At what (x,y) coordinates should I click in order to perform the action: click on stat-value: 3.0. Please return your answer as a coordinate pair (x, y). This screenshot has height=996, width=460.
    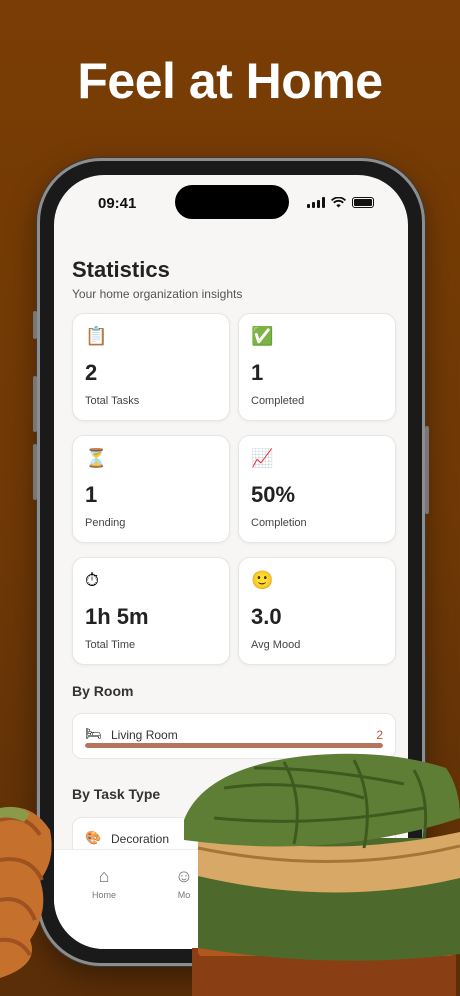
    Looking at the image, I should click on (266, 616).